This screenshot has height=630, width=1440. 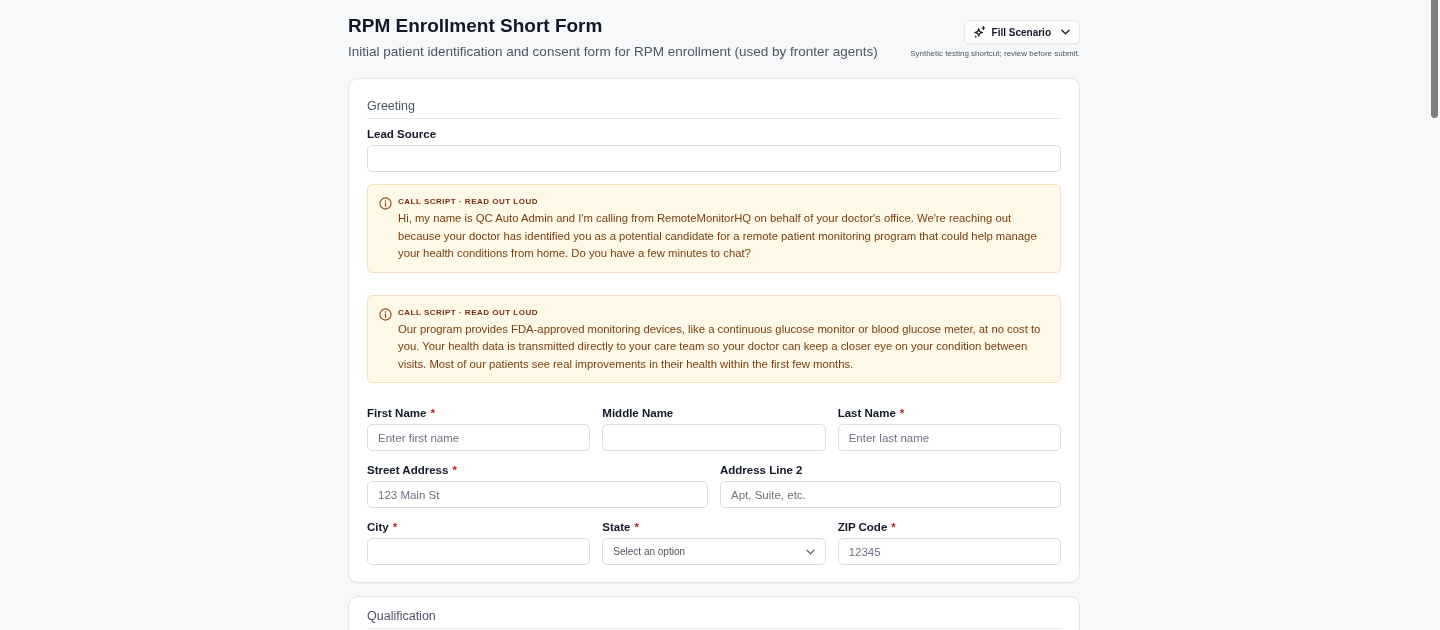 What do you see at coordinates (408, 470) in the screenshot?
I see `field-label: Street Address` at bounding box center [408, 470].